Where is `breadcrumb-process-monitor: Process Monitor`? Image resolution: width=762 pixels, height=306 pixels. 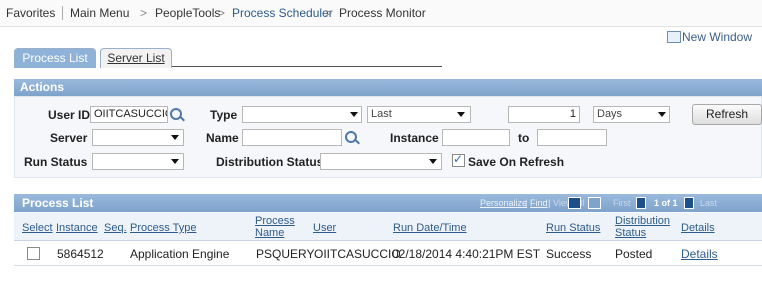 breadcrumb-process-monitor: Process Monitor is located at coordinates (382, 13).